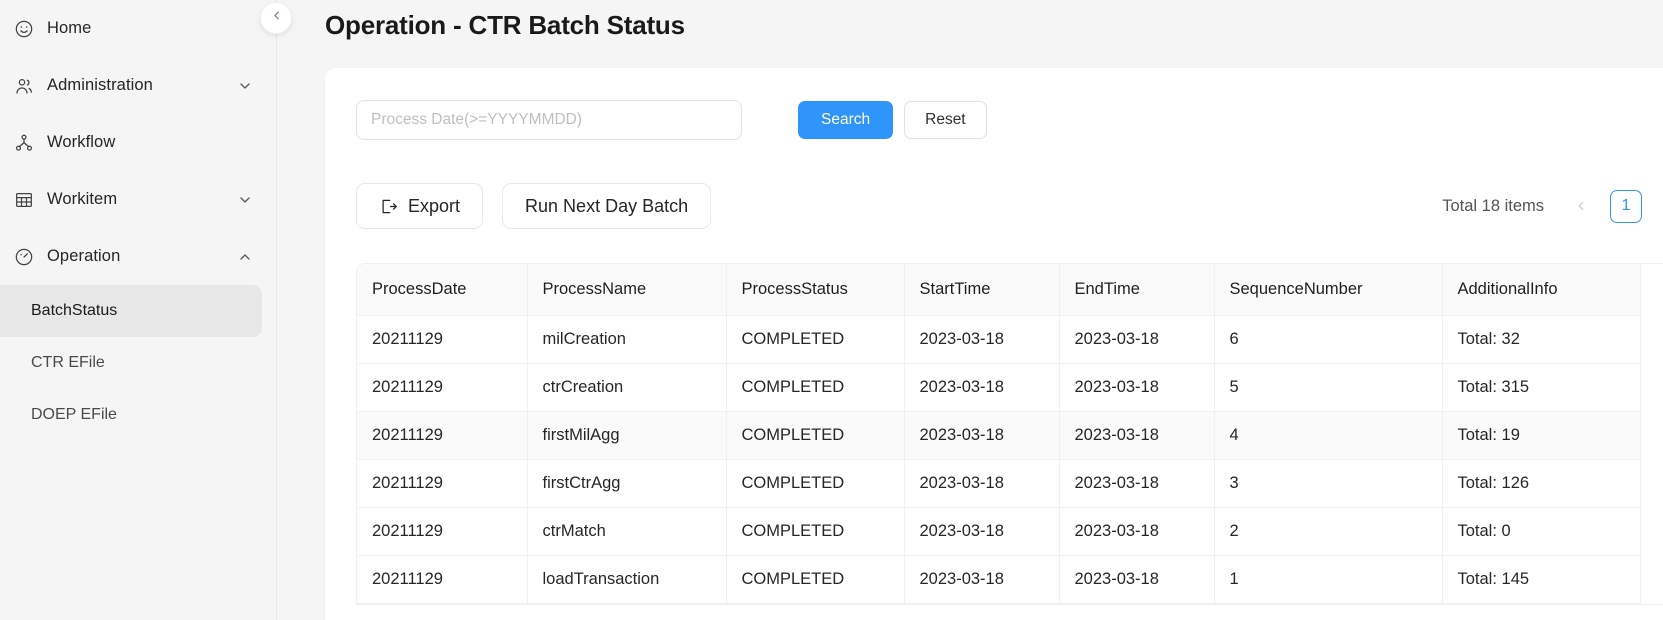 The image size is (1663, 620). Describe the element at coordinates (24, 143) in the screenshot. I see `workflow-node-icon` at that location.